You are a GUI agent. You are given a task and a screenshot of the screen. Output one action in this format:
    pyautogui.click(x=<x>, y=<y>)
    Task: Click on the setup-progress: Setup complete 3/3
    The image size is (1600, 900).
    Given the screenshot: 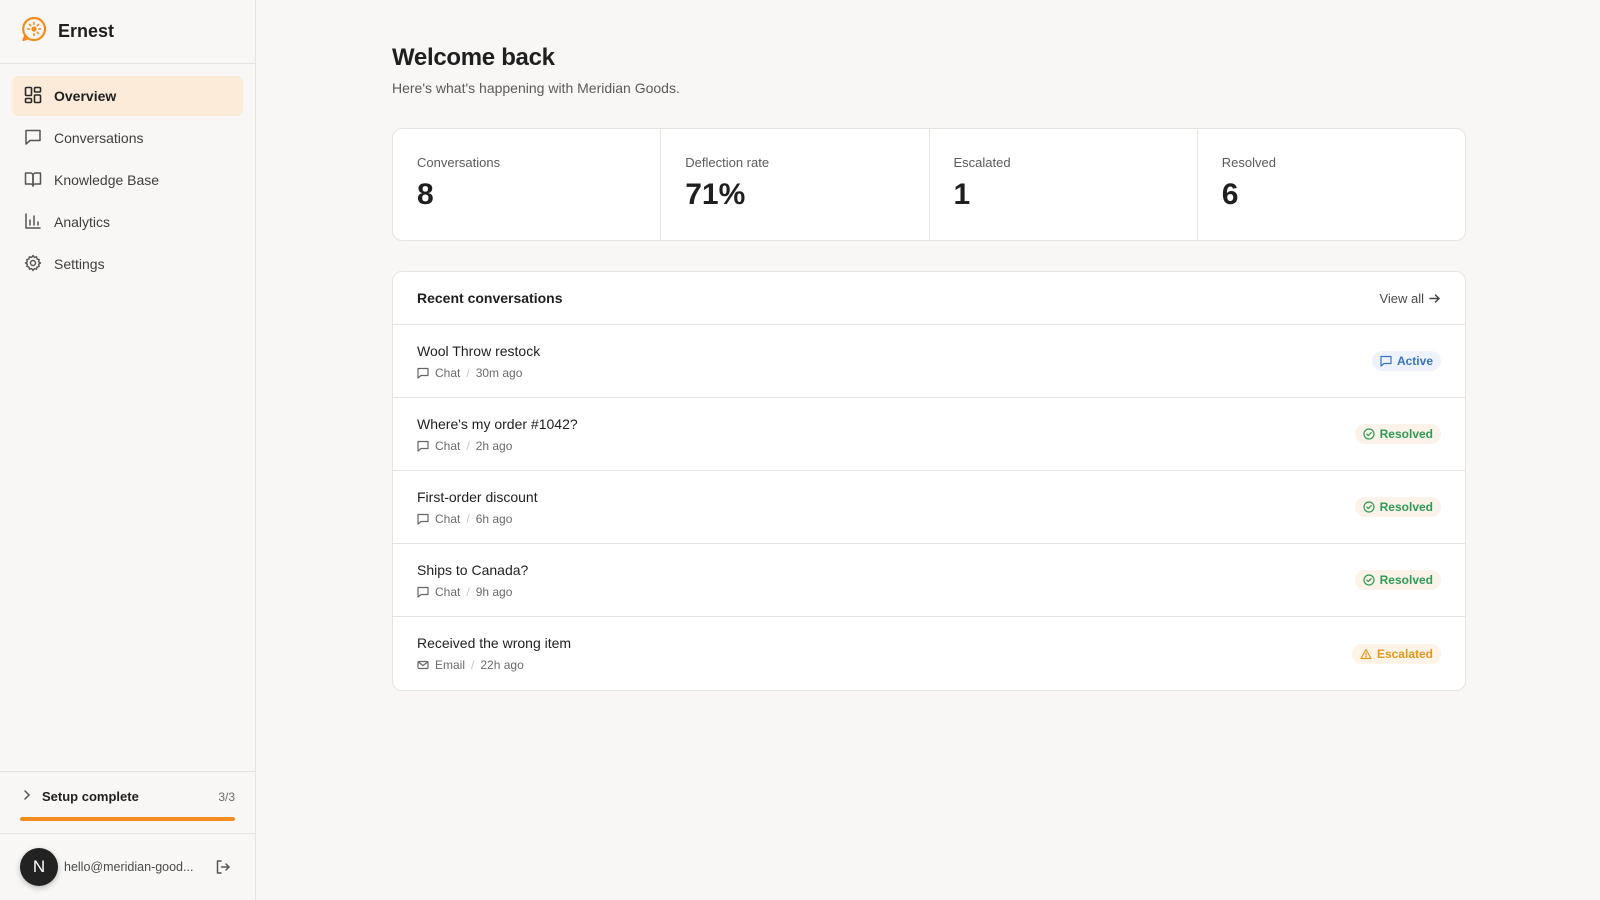 What is the action you would take?
    pyautogui.click(x=127, y=802)
    